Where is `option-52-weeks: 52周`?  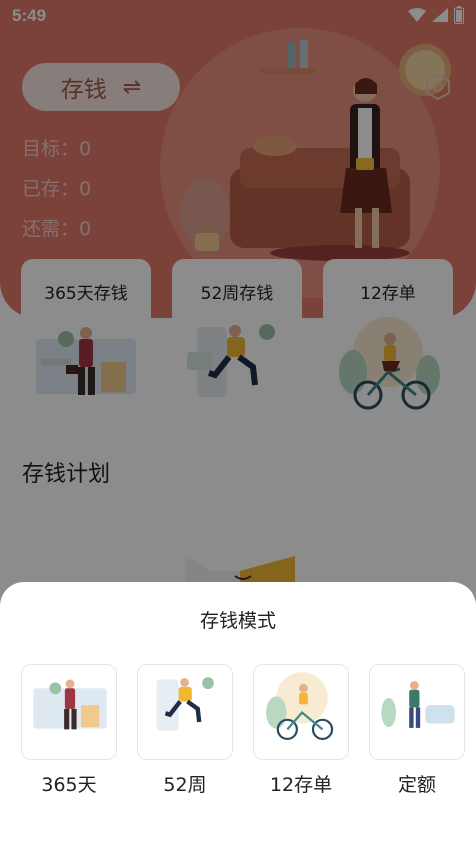
option-52-weeks: 52周 is located at coordinates (185, 730).